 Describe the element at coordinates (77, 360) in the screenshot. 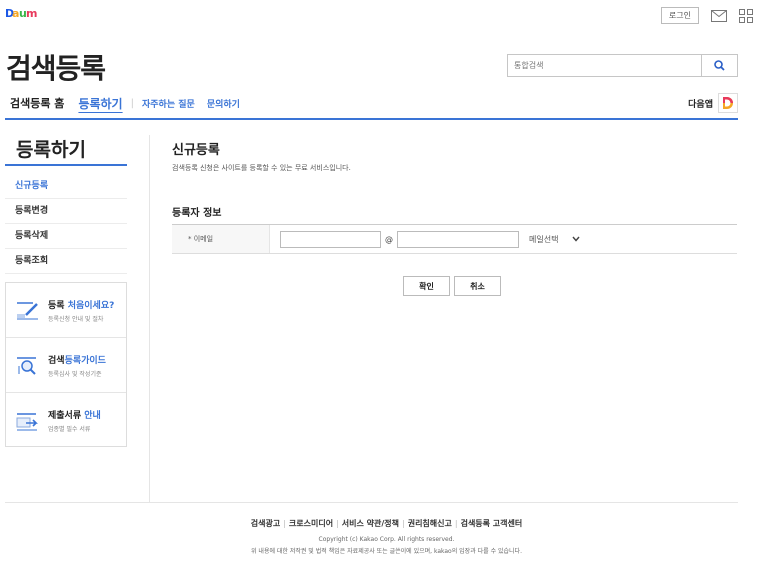

I see `guide-title: 검색등록가이드` at that location.